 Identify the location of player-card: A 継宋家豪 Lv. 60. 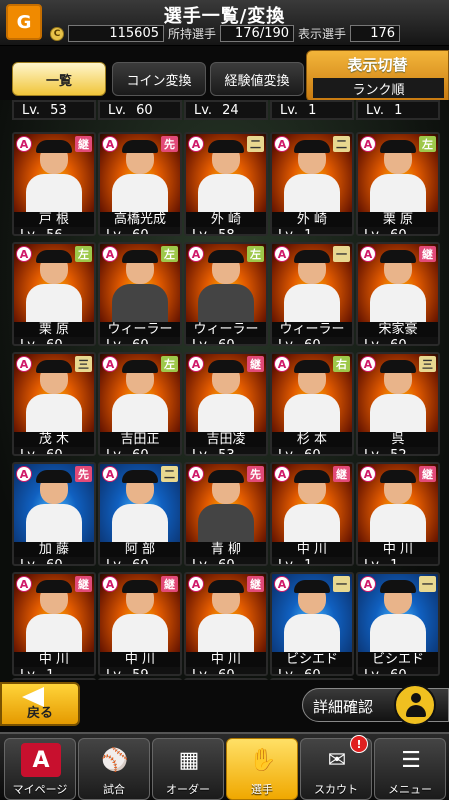
(398, 294).